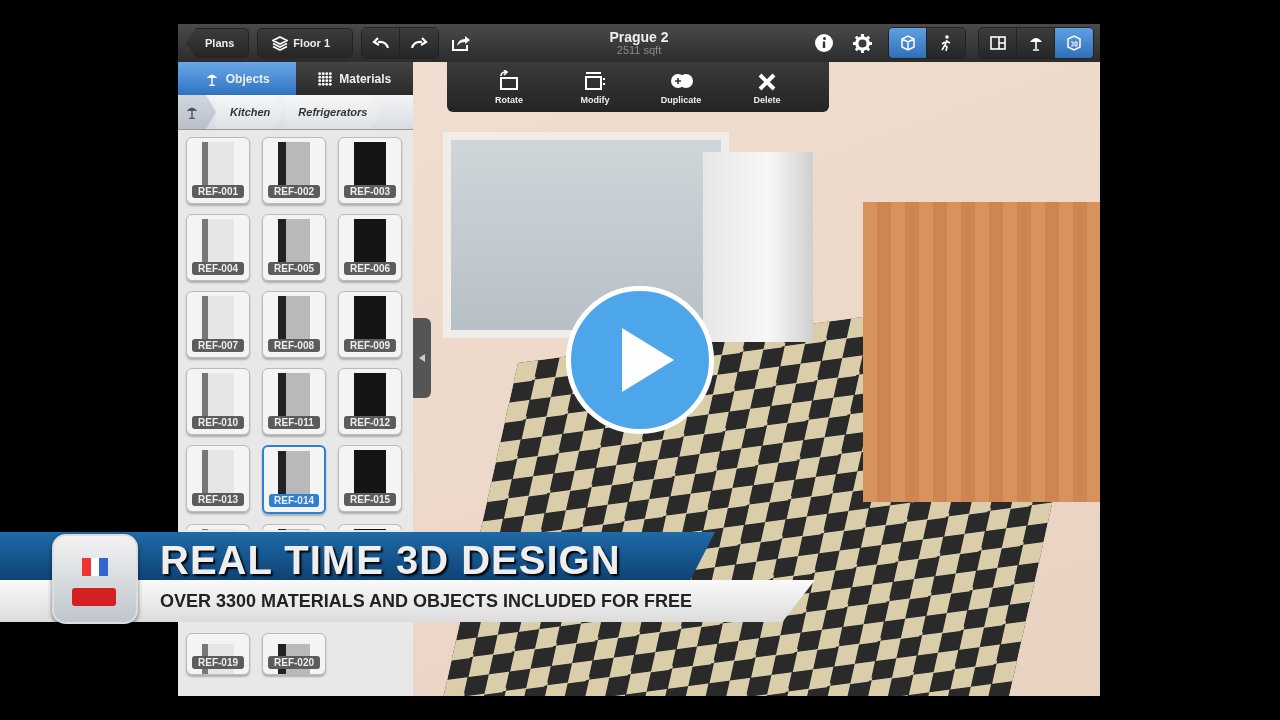  Describe the element at coordinates (218, 191) in the screenshot. I see `item-label: REF-001` at that location.